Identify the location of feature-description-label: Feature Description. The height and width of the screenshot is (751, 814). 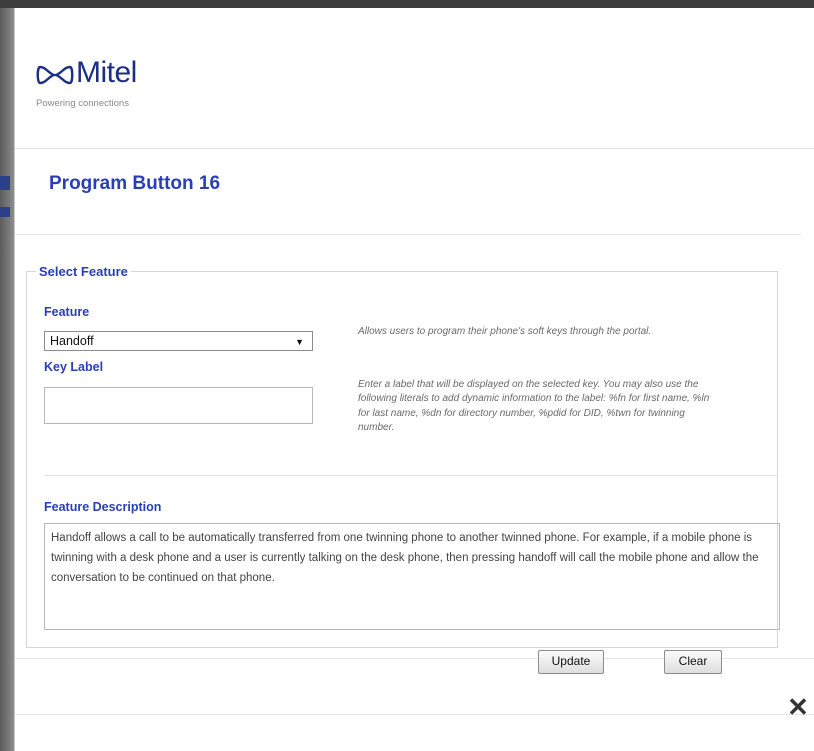
(103, 507).